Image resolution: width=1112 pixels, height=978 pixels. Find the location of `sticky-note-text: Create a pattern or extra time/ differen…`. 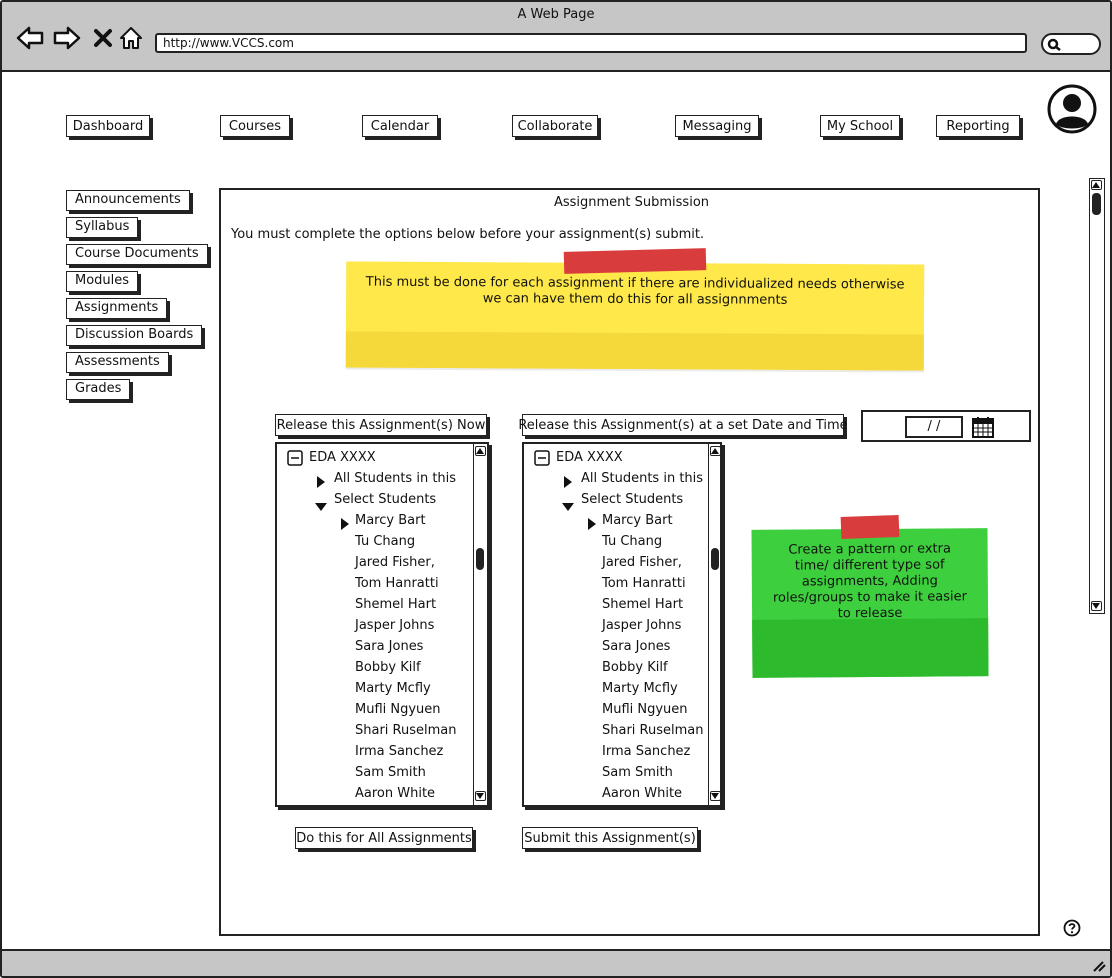

sticky-note-text: Create a pattern or extra time/ differen… is located at coordinates (869, 581).